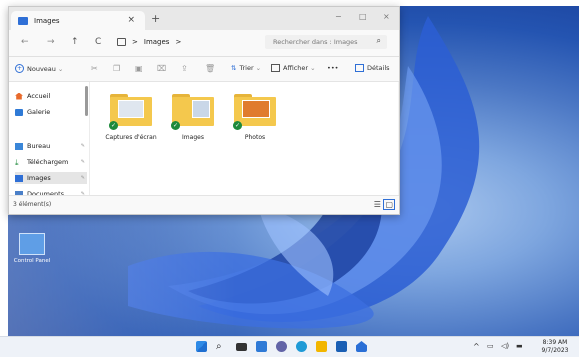 The image size is (579, 357). I want to click on desktop-icon-control-panel: Control Panel, so click(32, 248).